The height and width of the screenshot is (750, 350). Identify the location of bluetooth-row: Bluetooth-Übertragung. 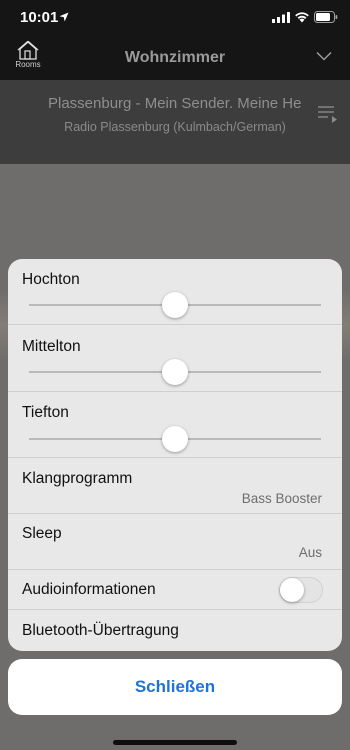
(175, 630).